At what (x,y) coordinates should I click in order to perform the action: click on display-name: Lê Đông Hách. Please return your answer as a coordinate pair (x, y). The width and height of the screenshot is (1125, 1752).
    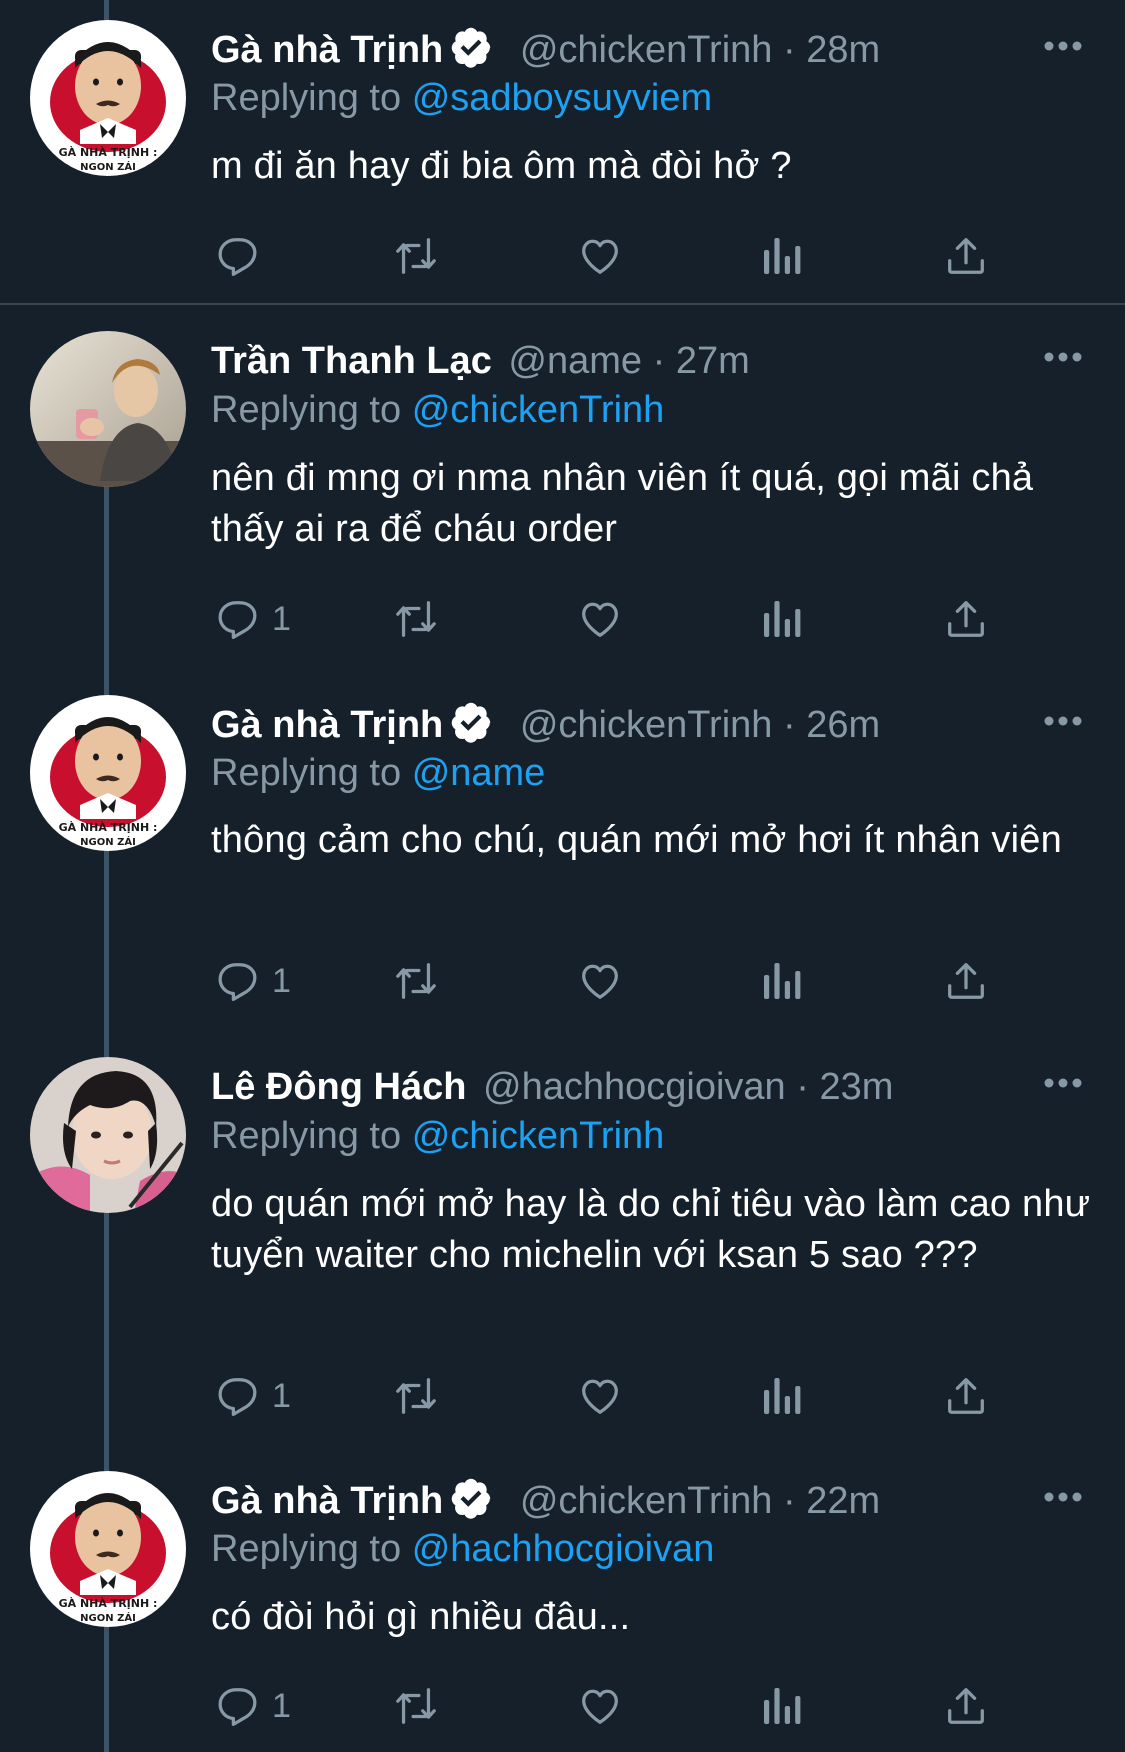
    Looking at the image, I should click on (338, 1087).